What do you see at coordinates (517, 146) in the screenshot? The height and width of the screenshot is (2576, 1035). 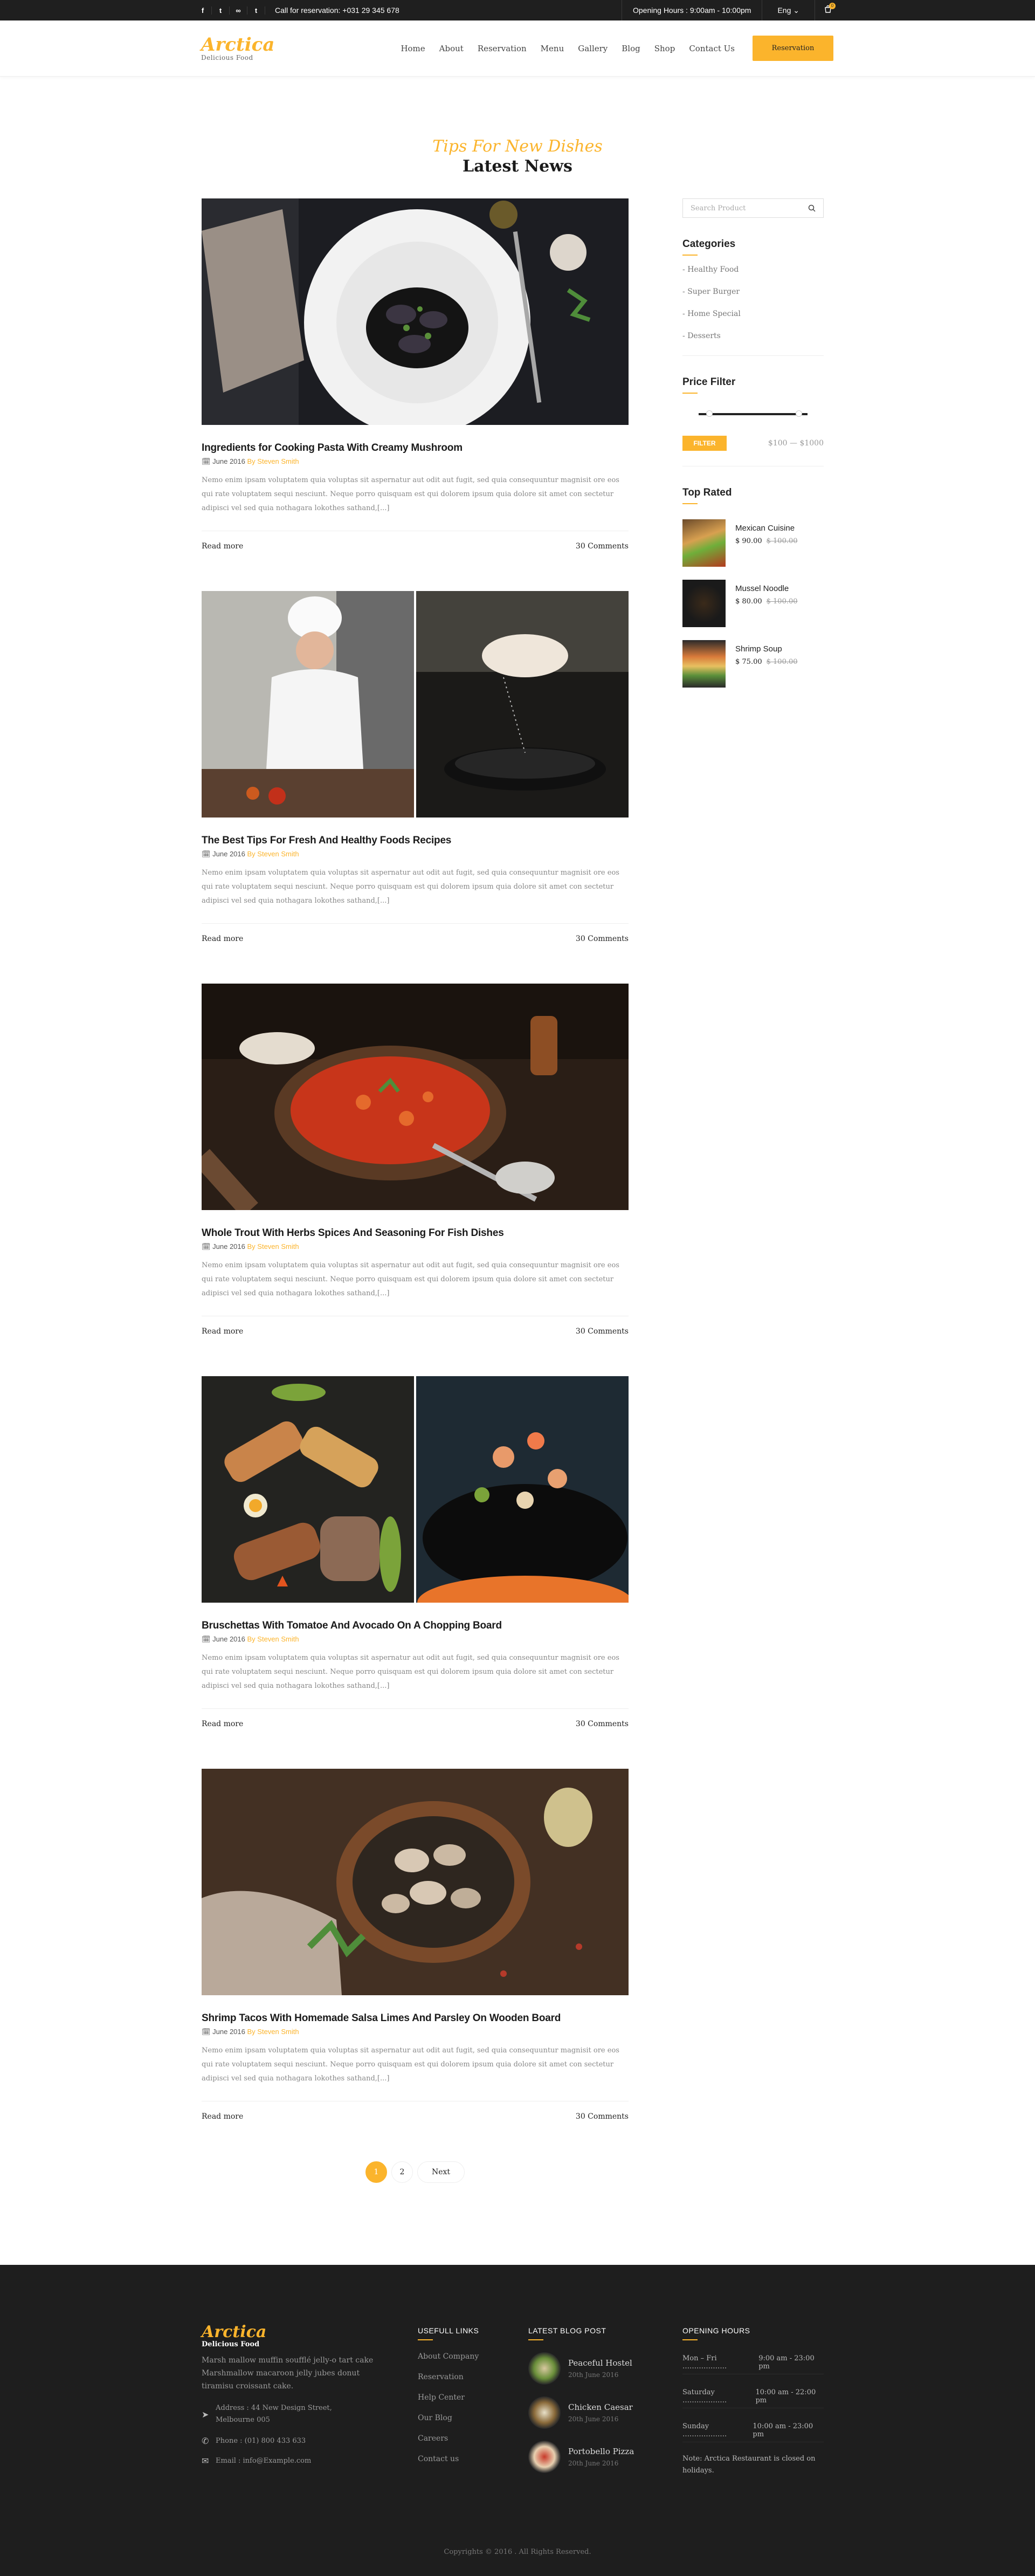 I see `section-script-title: Tips For New Dishes` at bounding box center [517, 146].